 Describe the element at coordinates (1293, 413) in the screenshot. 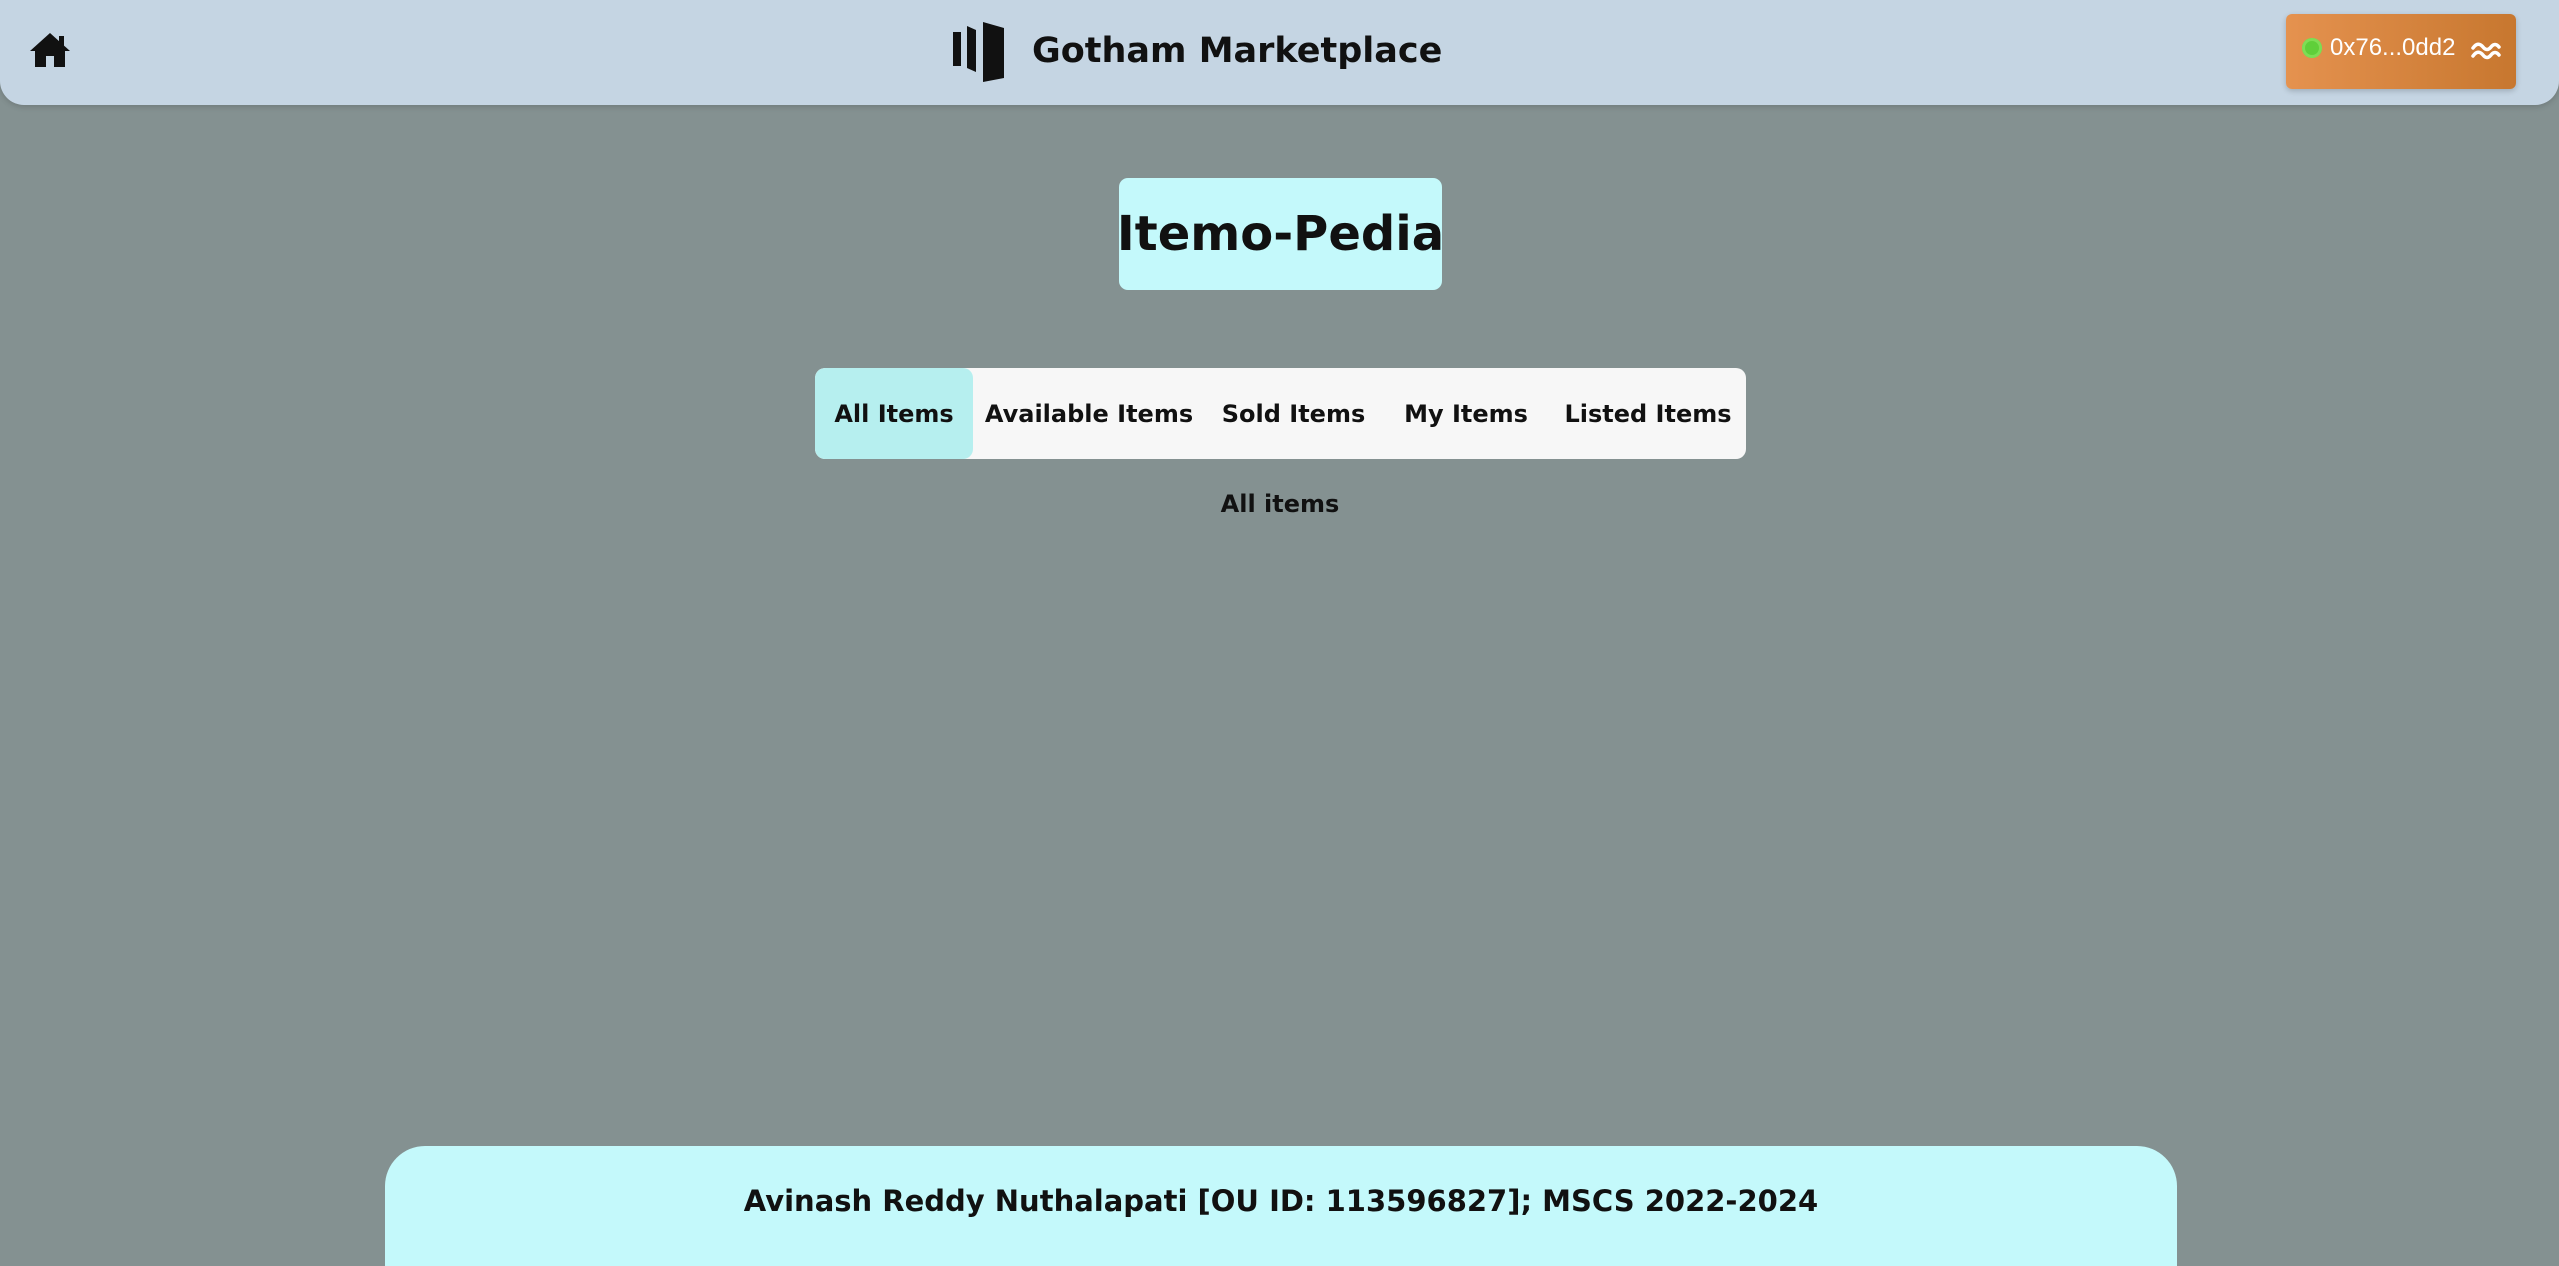

I see `tab-sold-items: Sold Items` at that location.